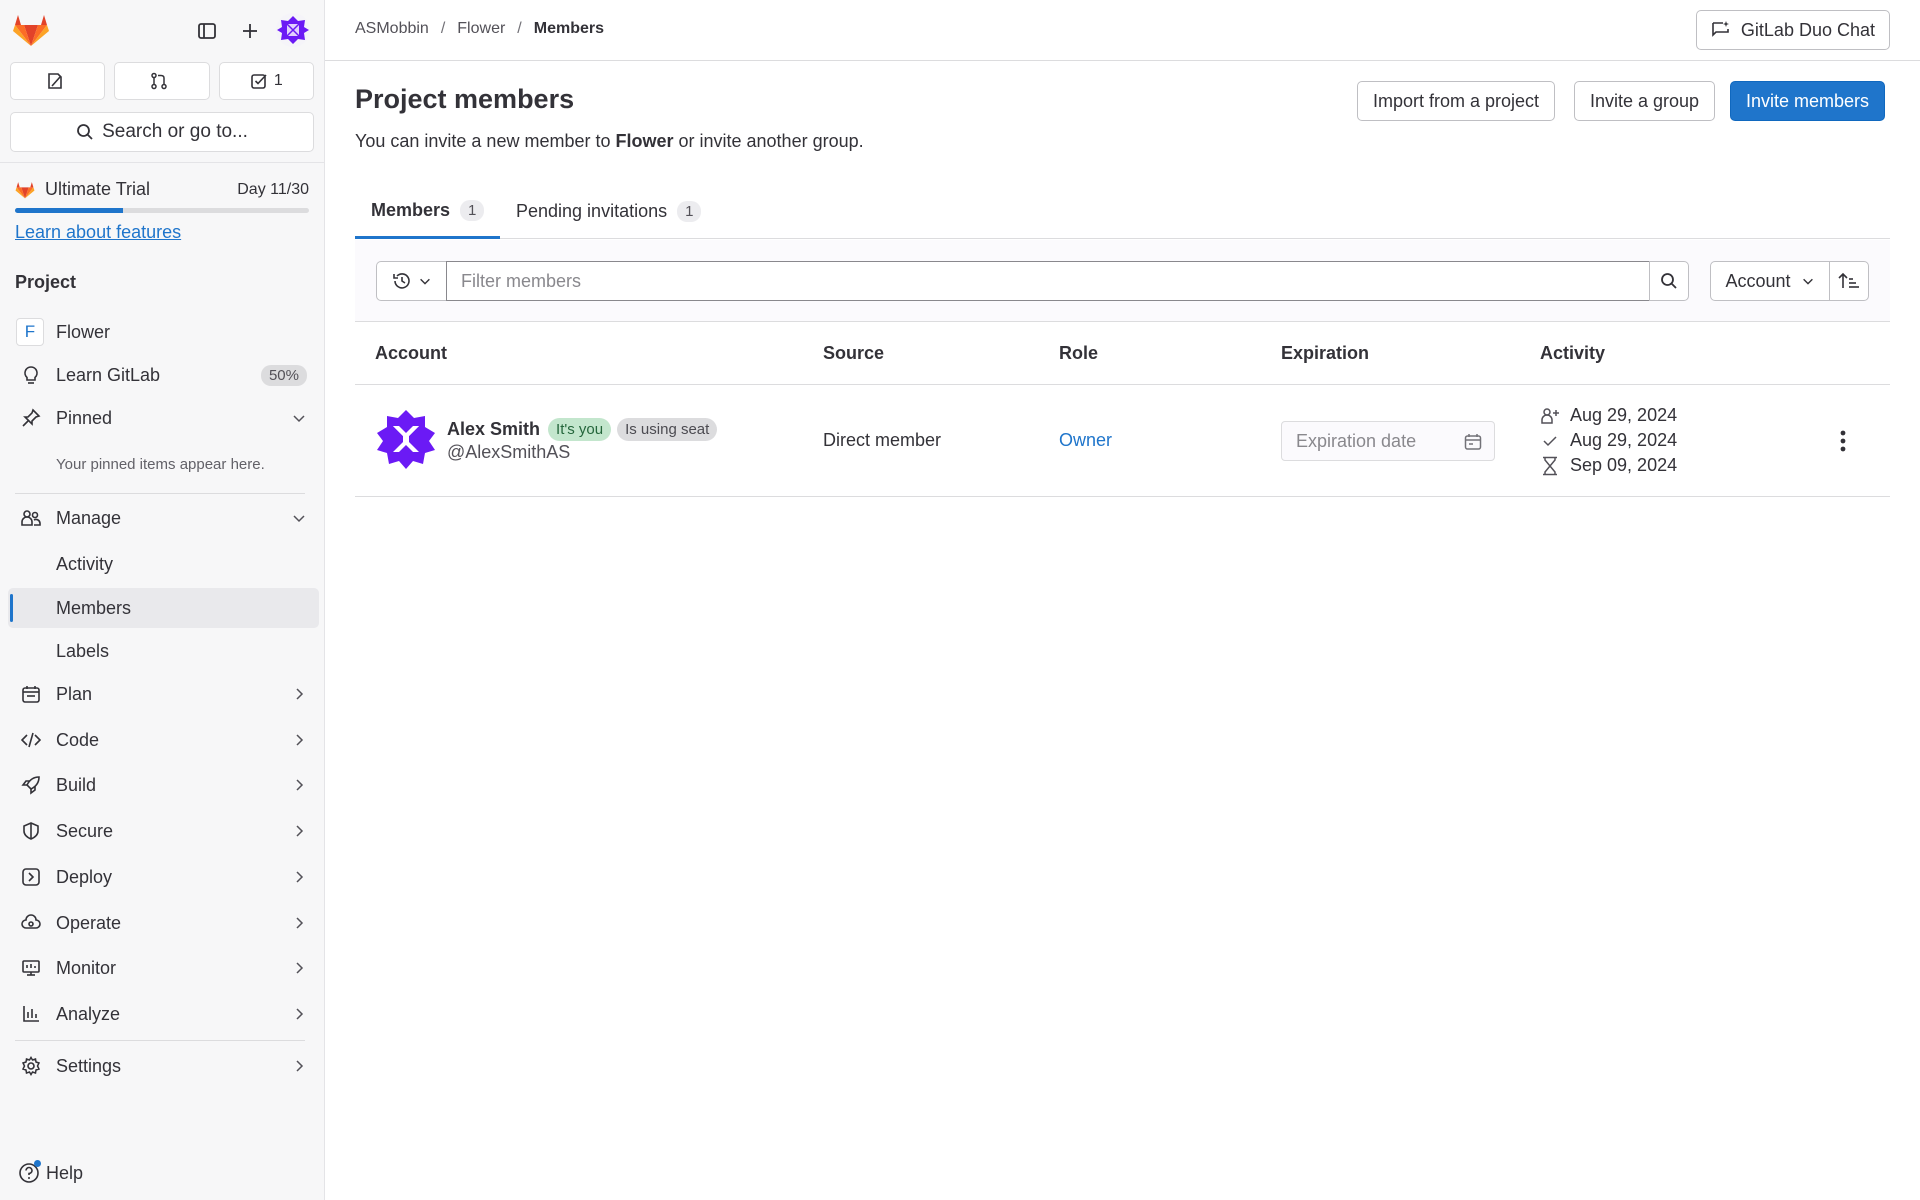  What do you see at coordinates (50, 1172) in the screenshot?
I see `help-button: Help` at bounding box center [50, 1172].